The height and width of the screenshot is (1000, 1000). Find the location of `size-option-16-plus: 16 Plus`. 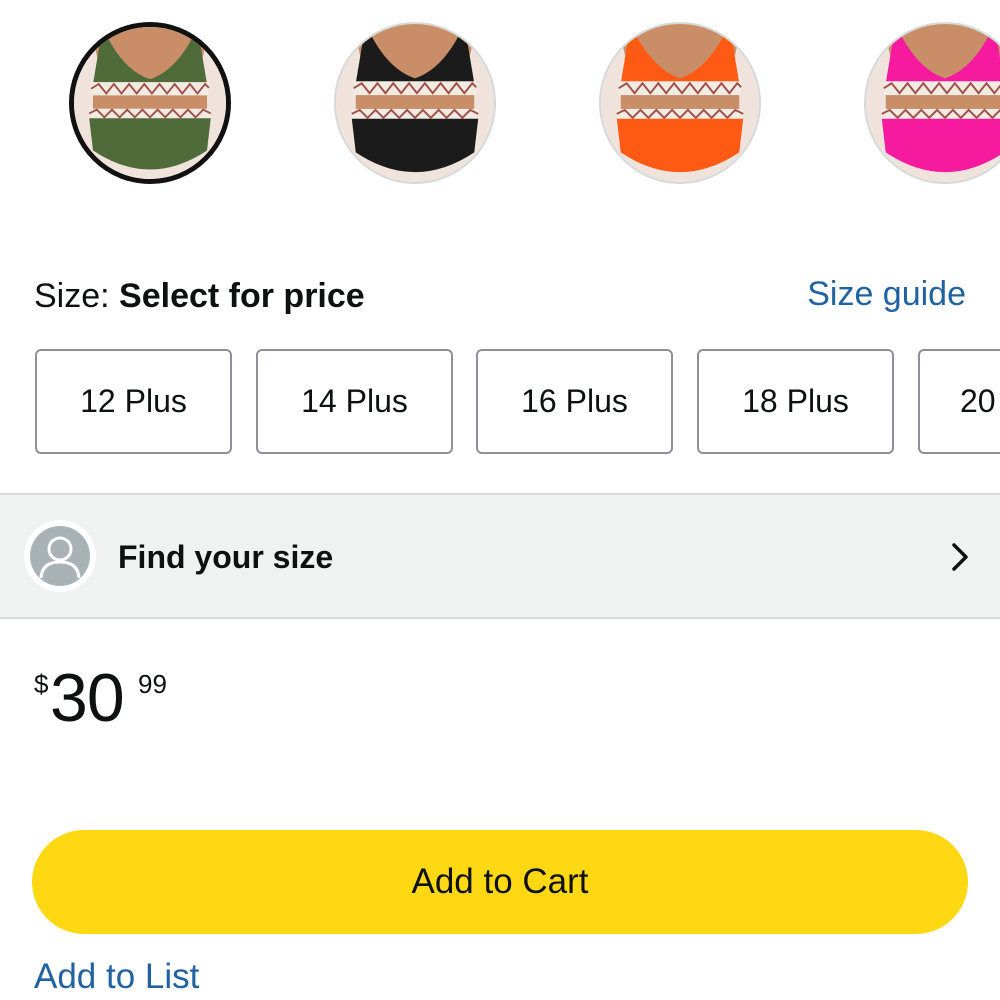

size-option-16-plus: 16 Plus is located at coordinates (574, 401).